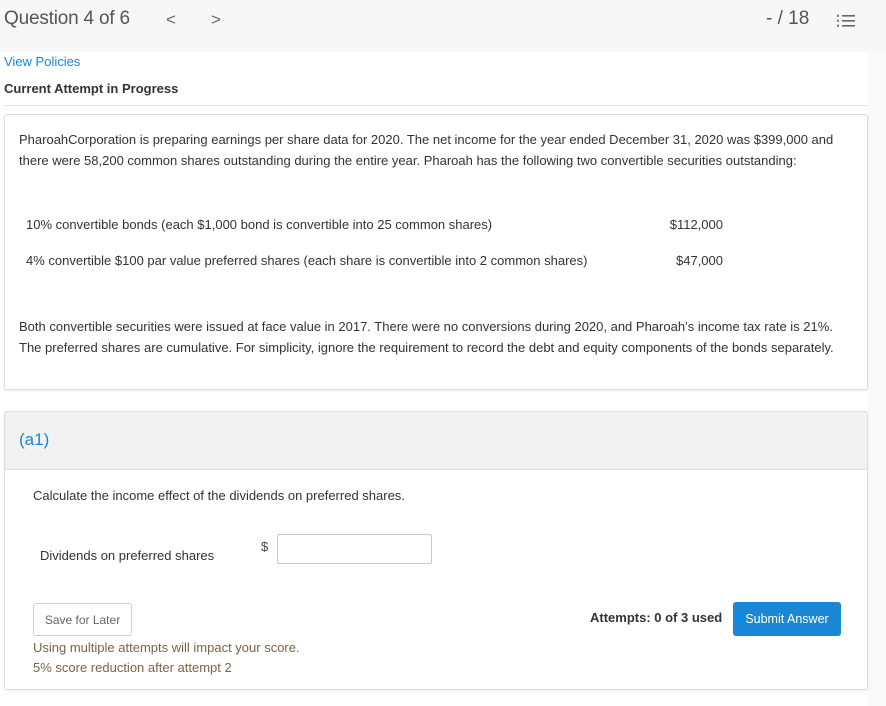 Image resolution: width=886 pixels, height=706 pixels. I want to click on part-header: (a1), so click(436, 441).